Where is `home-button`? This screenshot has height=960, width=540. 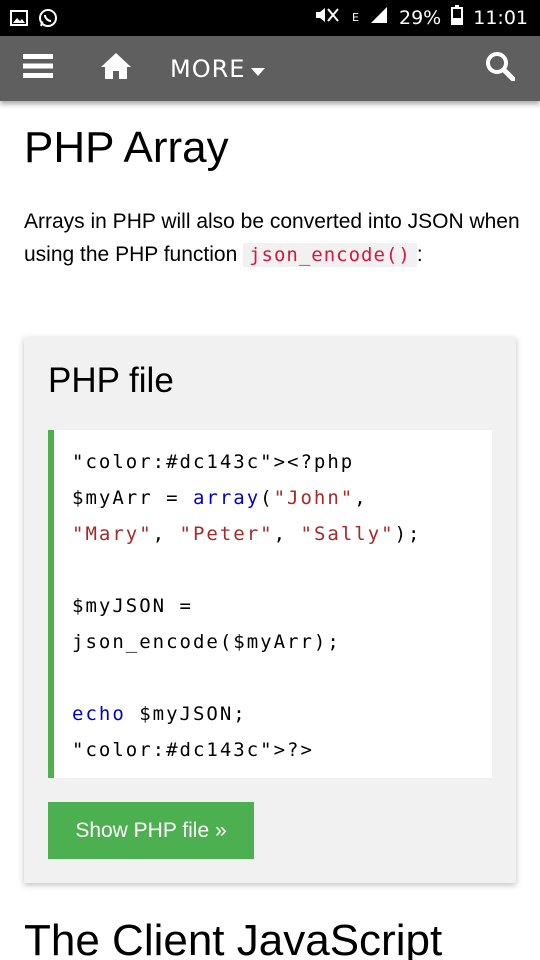 home-button is located at coordinates (116, 68).